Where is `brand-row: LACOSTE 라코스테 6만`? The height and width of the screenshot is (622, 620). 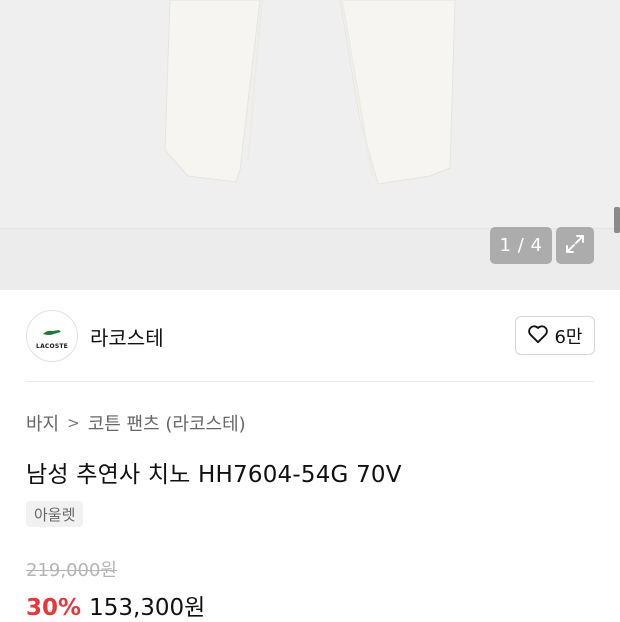
brand-row: LACOSTE 라코스테 6만 is located at coordinates (310, 335).